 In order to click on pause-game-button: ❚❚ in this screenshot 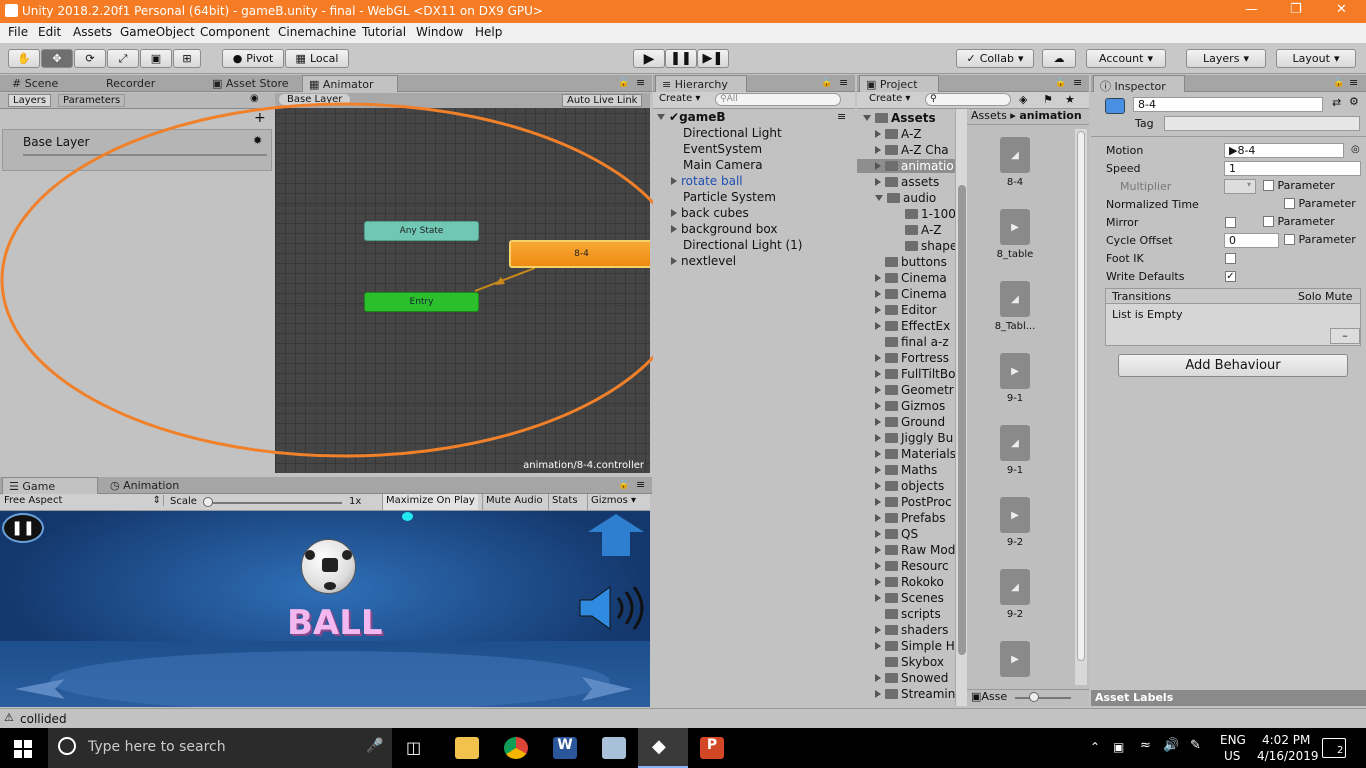, I will do `click(23, 528)`.